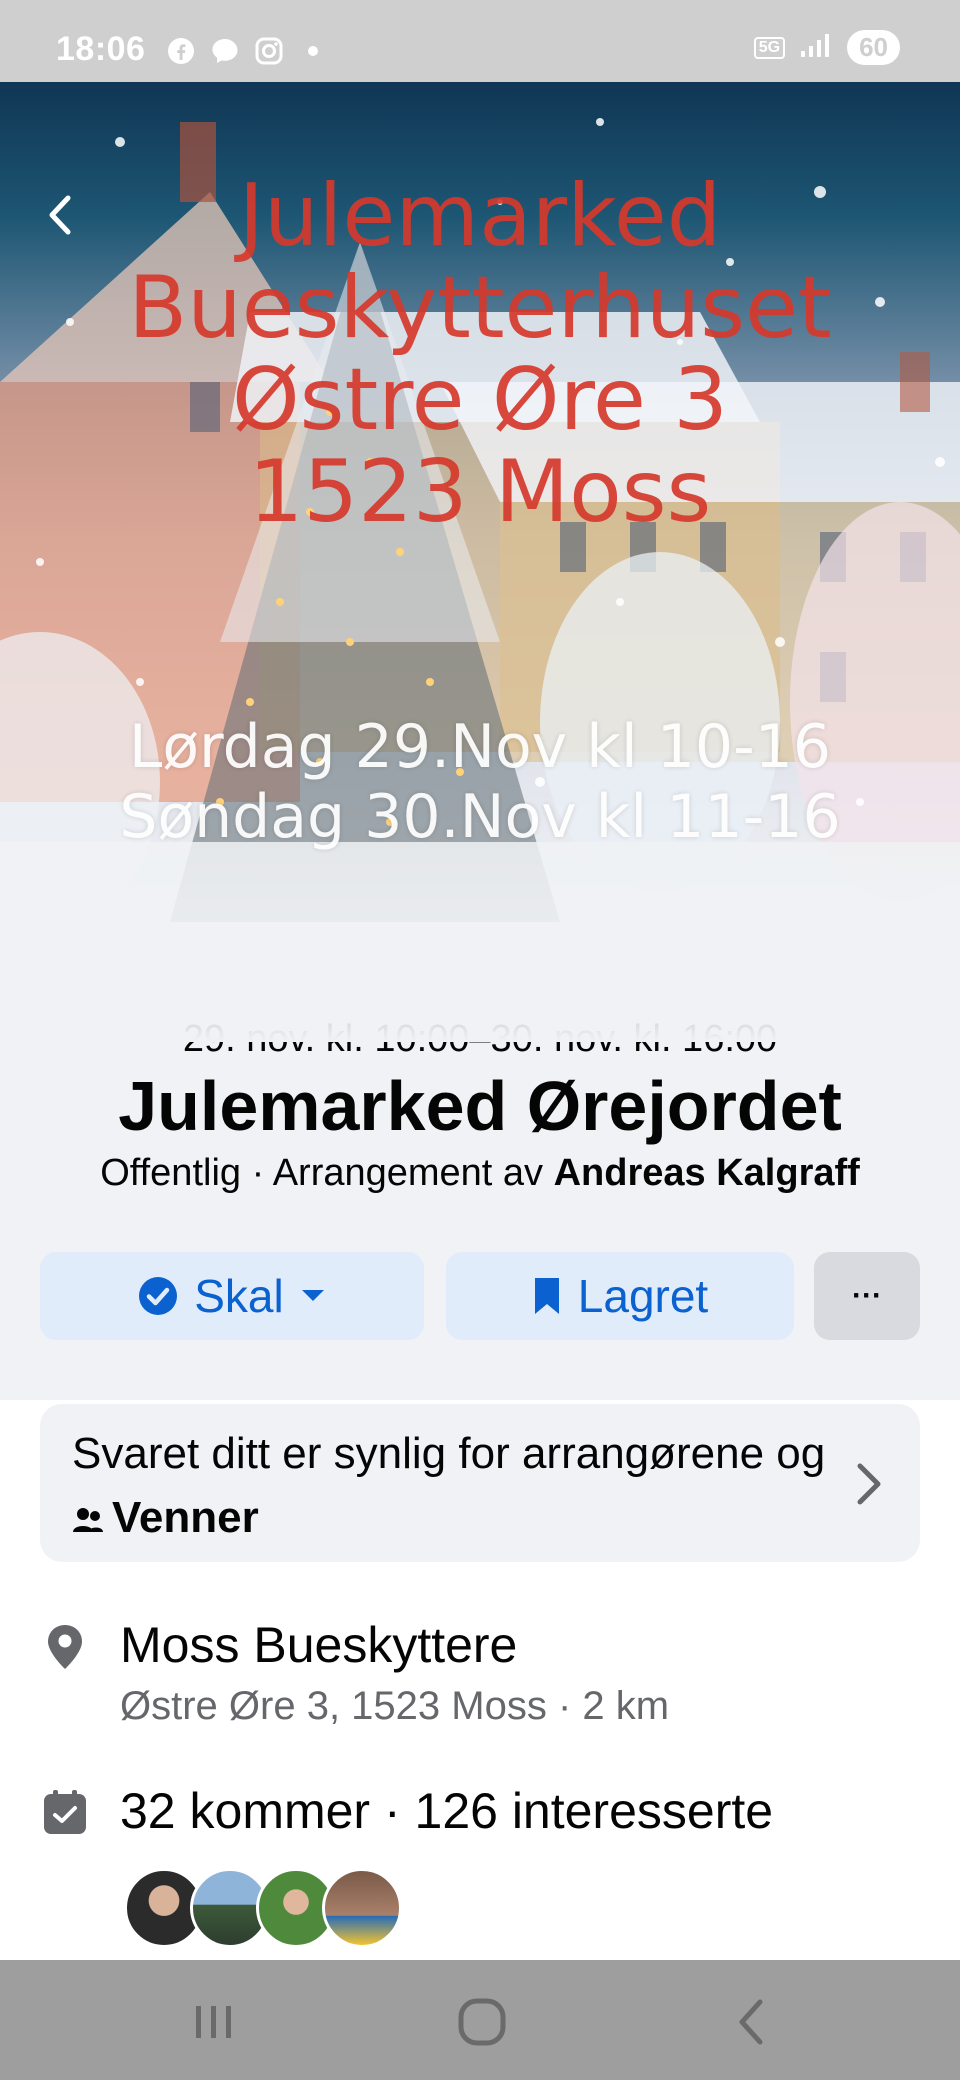 This screenshot has width=960, height=2080. I want to click on poster-title-line-3: Østre Øre 3, so click(480, 400).